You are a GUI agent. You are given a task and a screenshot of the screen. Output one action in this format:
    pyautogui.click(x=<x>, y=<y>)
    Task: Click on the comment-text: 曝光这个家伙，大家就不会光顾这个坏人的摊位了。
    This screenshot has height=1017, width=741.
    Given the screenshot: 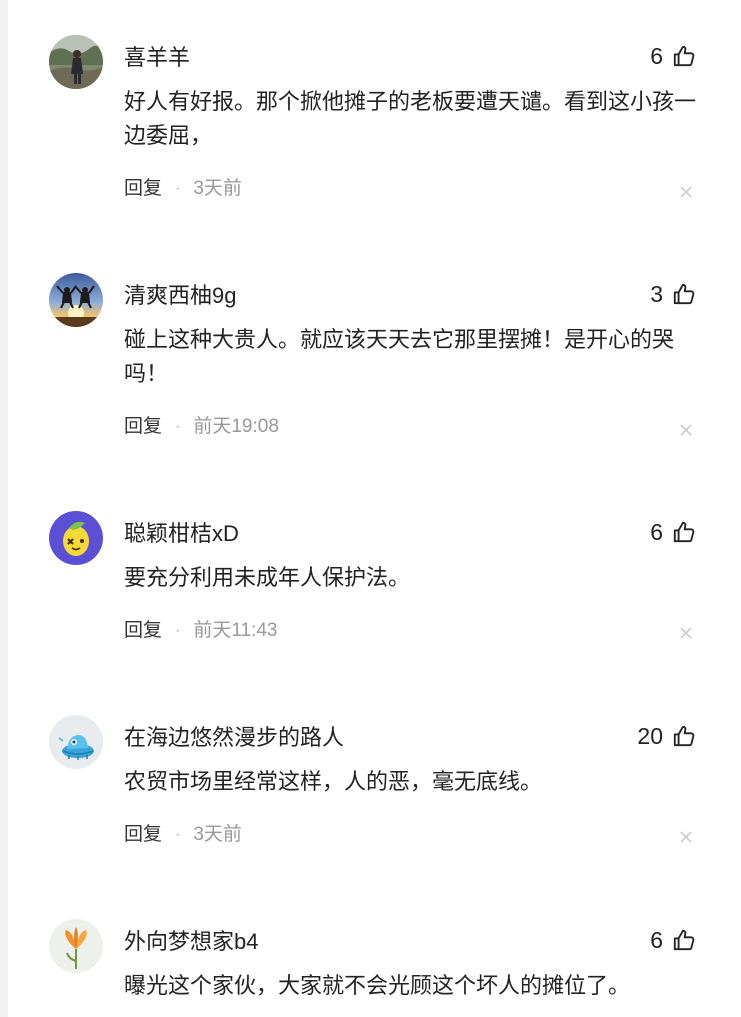 What is the action you would take?
    pyautogui.click(x=377, y=985)
    